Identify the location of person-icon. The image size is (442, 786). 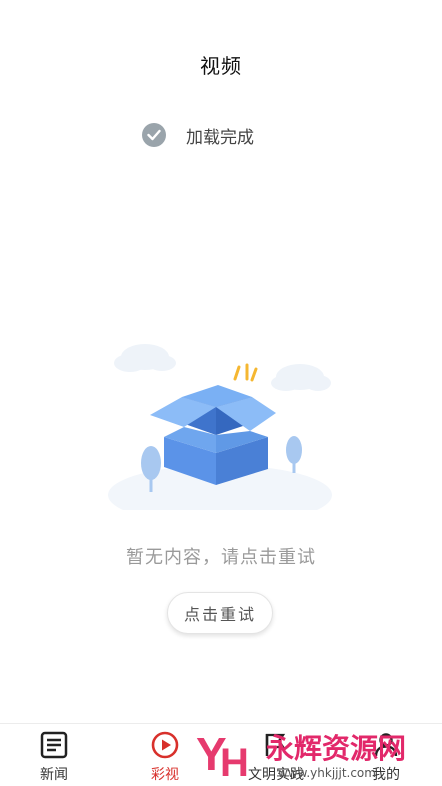
(386, 745).